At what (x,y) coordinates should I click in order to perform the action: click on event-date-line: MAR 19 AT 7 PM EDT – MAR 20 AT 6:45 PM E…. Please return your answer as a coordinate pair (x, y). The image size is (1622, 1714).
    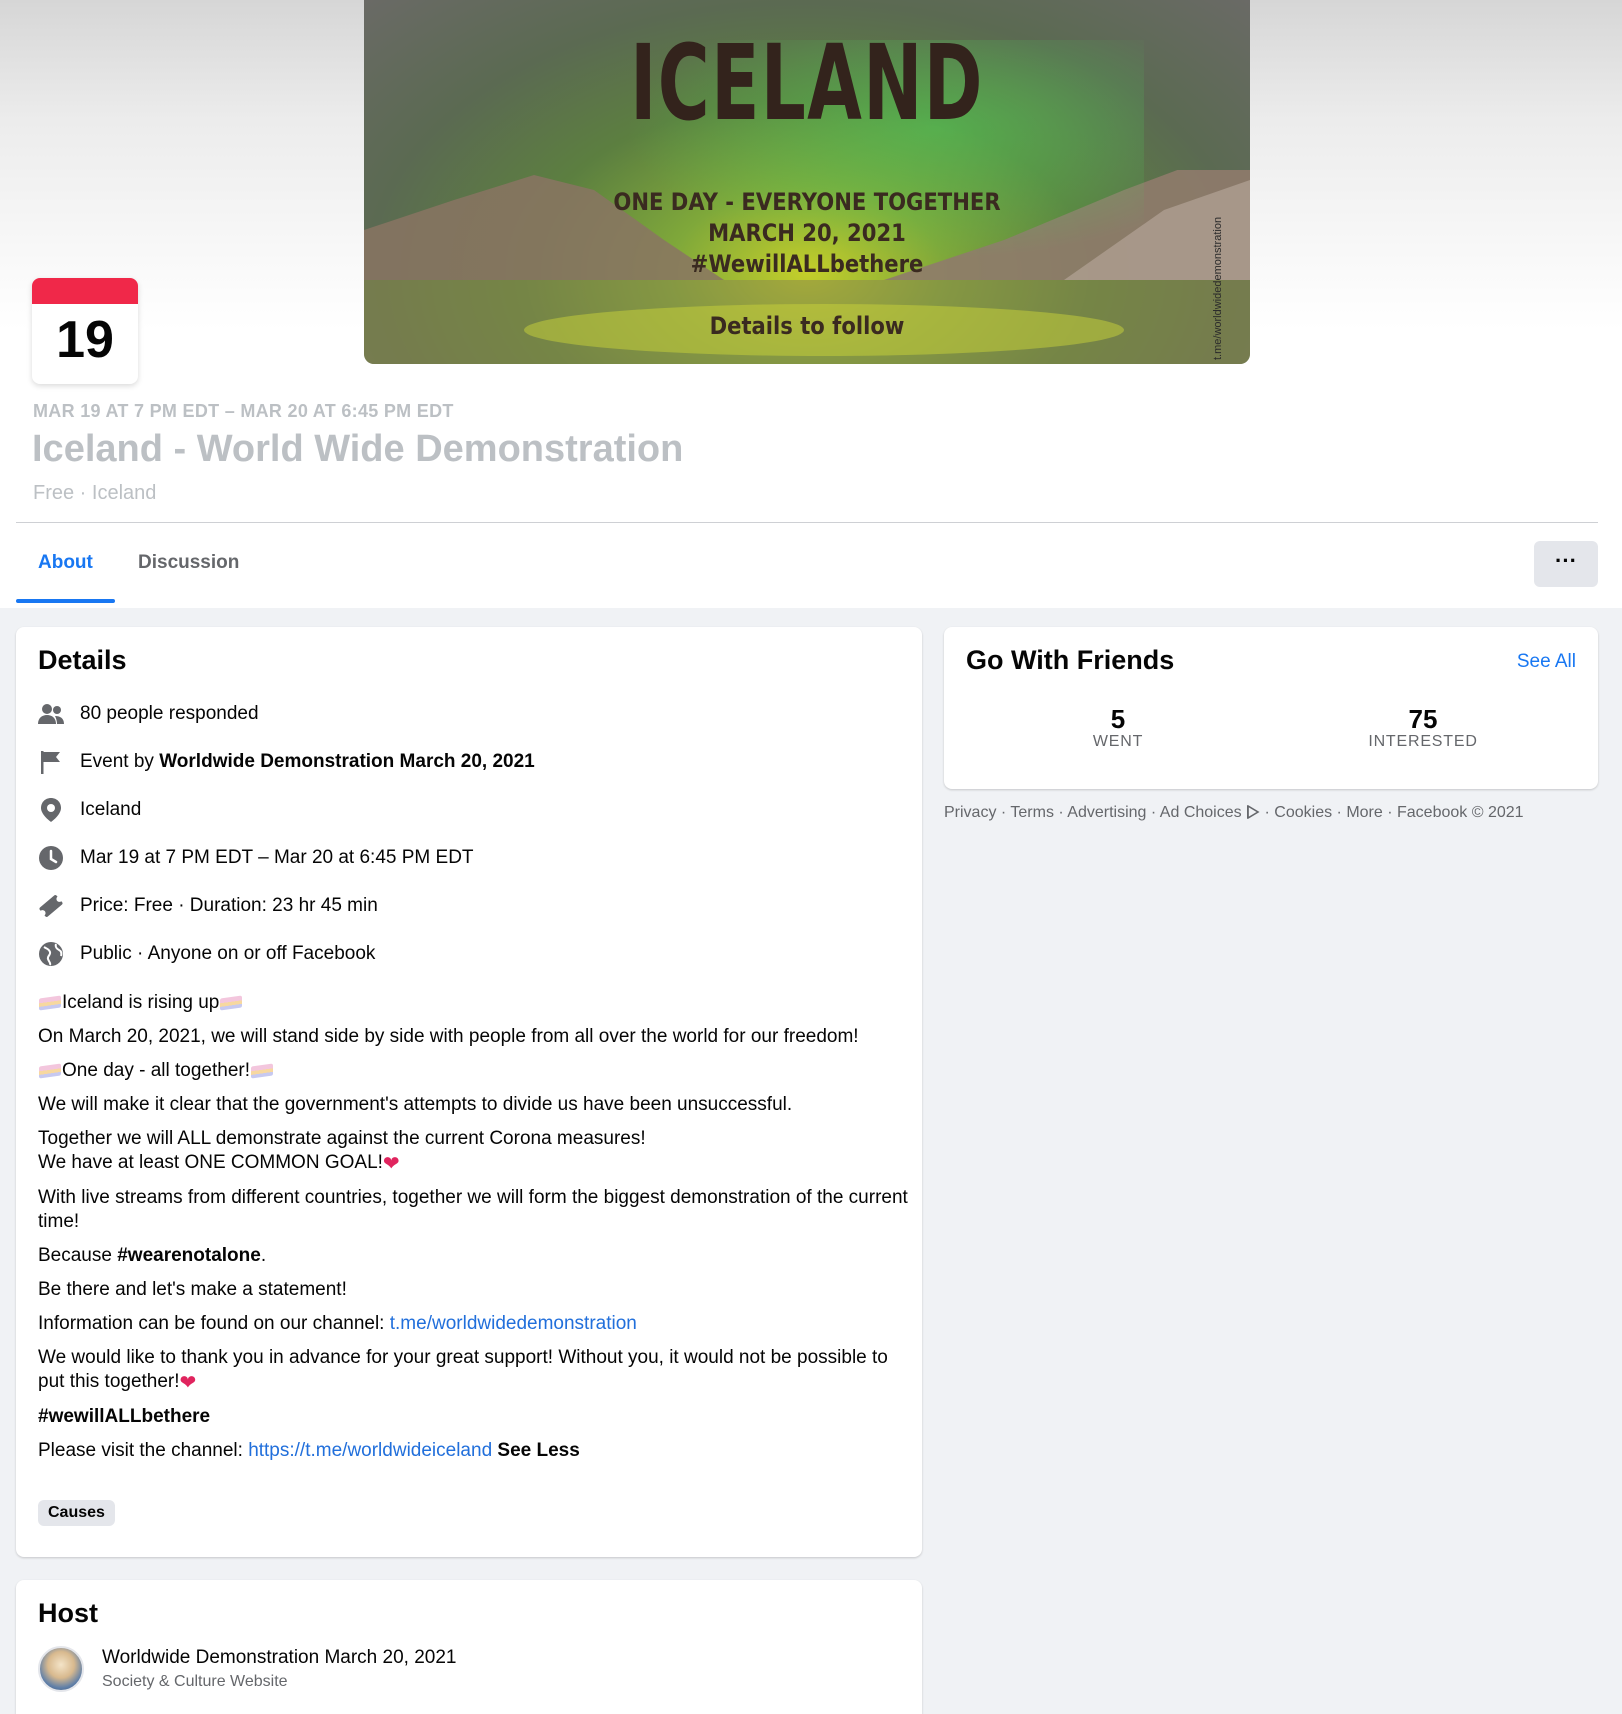
    Looking at the image, I should click on (243, 411).